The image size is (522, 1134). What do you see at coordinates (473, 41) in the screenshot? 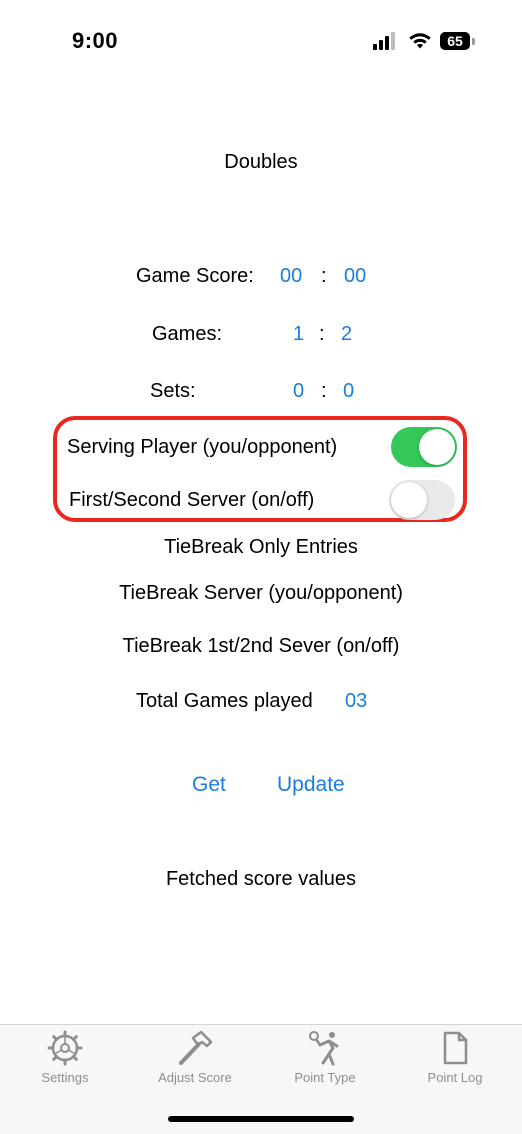
I see `battery-cap` at bounding box center [473, 41].